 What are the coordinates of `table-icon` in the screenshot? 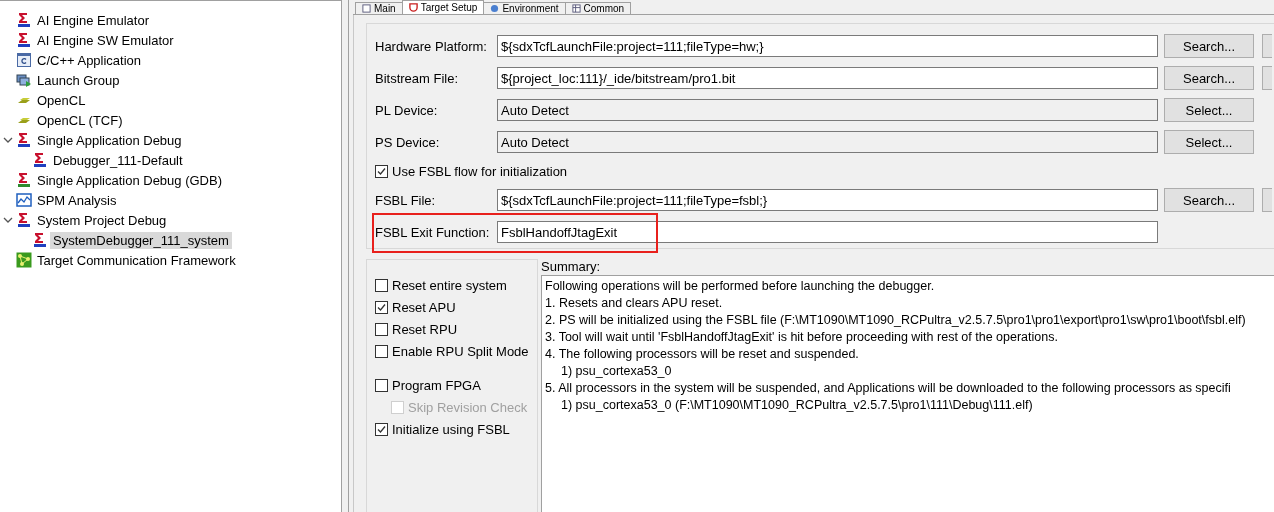 It's located at (576, 8).